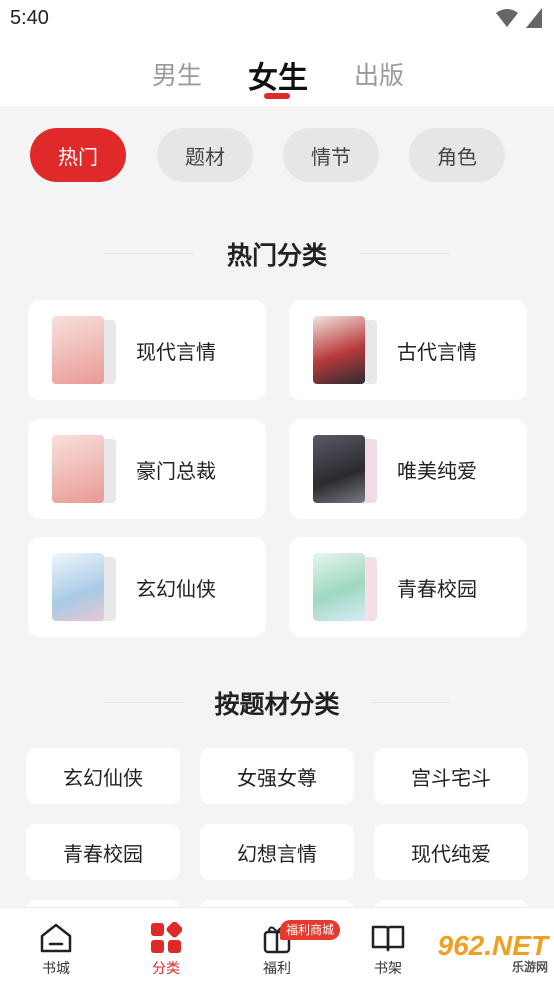  What do you see at coordinates (176, 352) in the screenshot?
I see `category-label: 现代言情` at bounding box center [176, 352].